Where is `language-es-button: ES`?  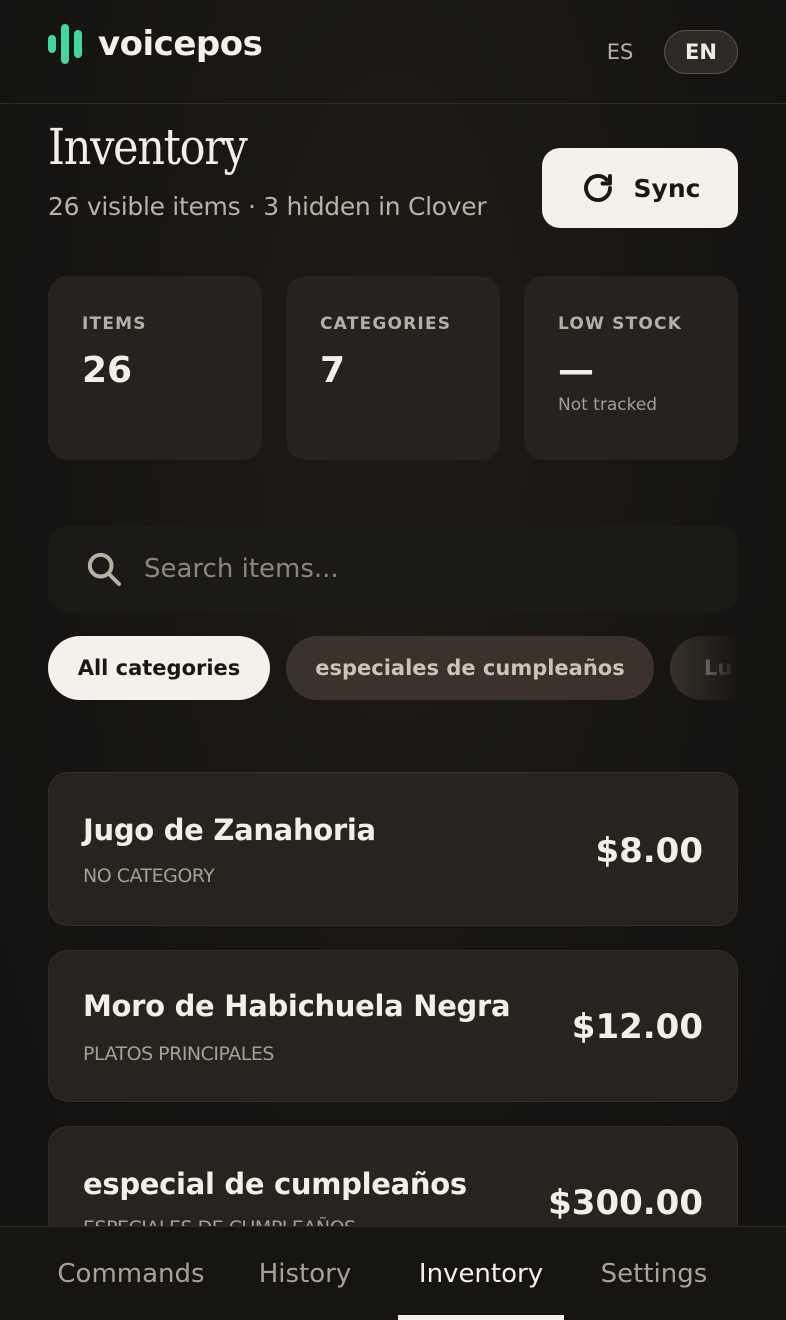 language-es-button: ES is located at coordinates (620, 52).